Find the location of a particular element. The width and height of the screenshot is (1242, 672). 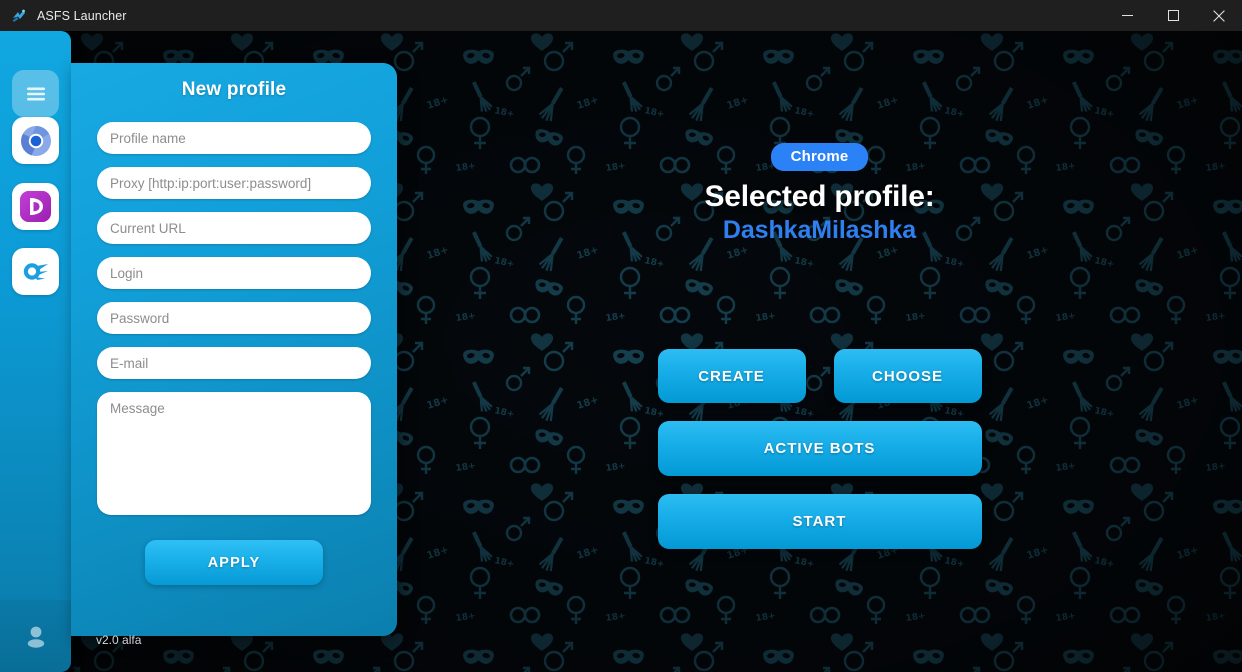

comet-browser-icon is located at coordinates (35, 271).